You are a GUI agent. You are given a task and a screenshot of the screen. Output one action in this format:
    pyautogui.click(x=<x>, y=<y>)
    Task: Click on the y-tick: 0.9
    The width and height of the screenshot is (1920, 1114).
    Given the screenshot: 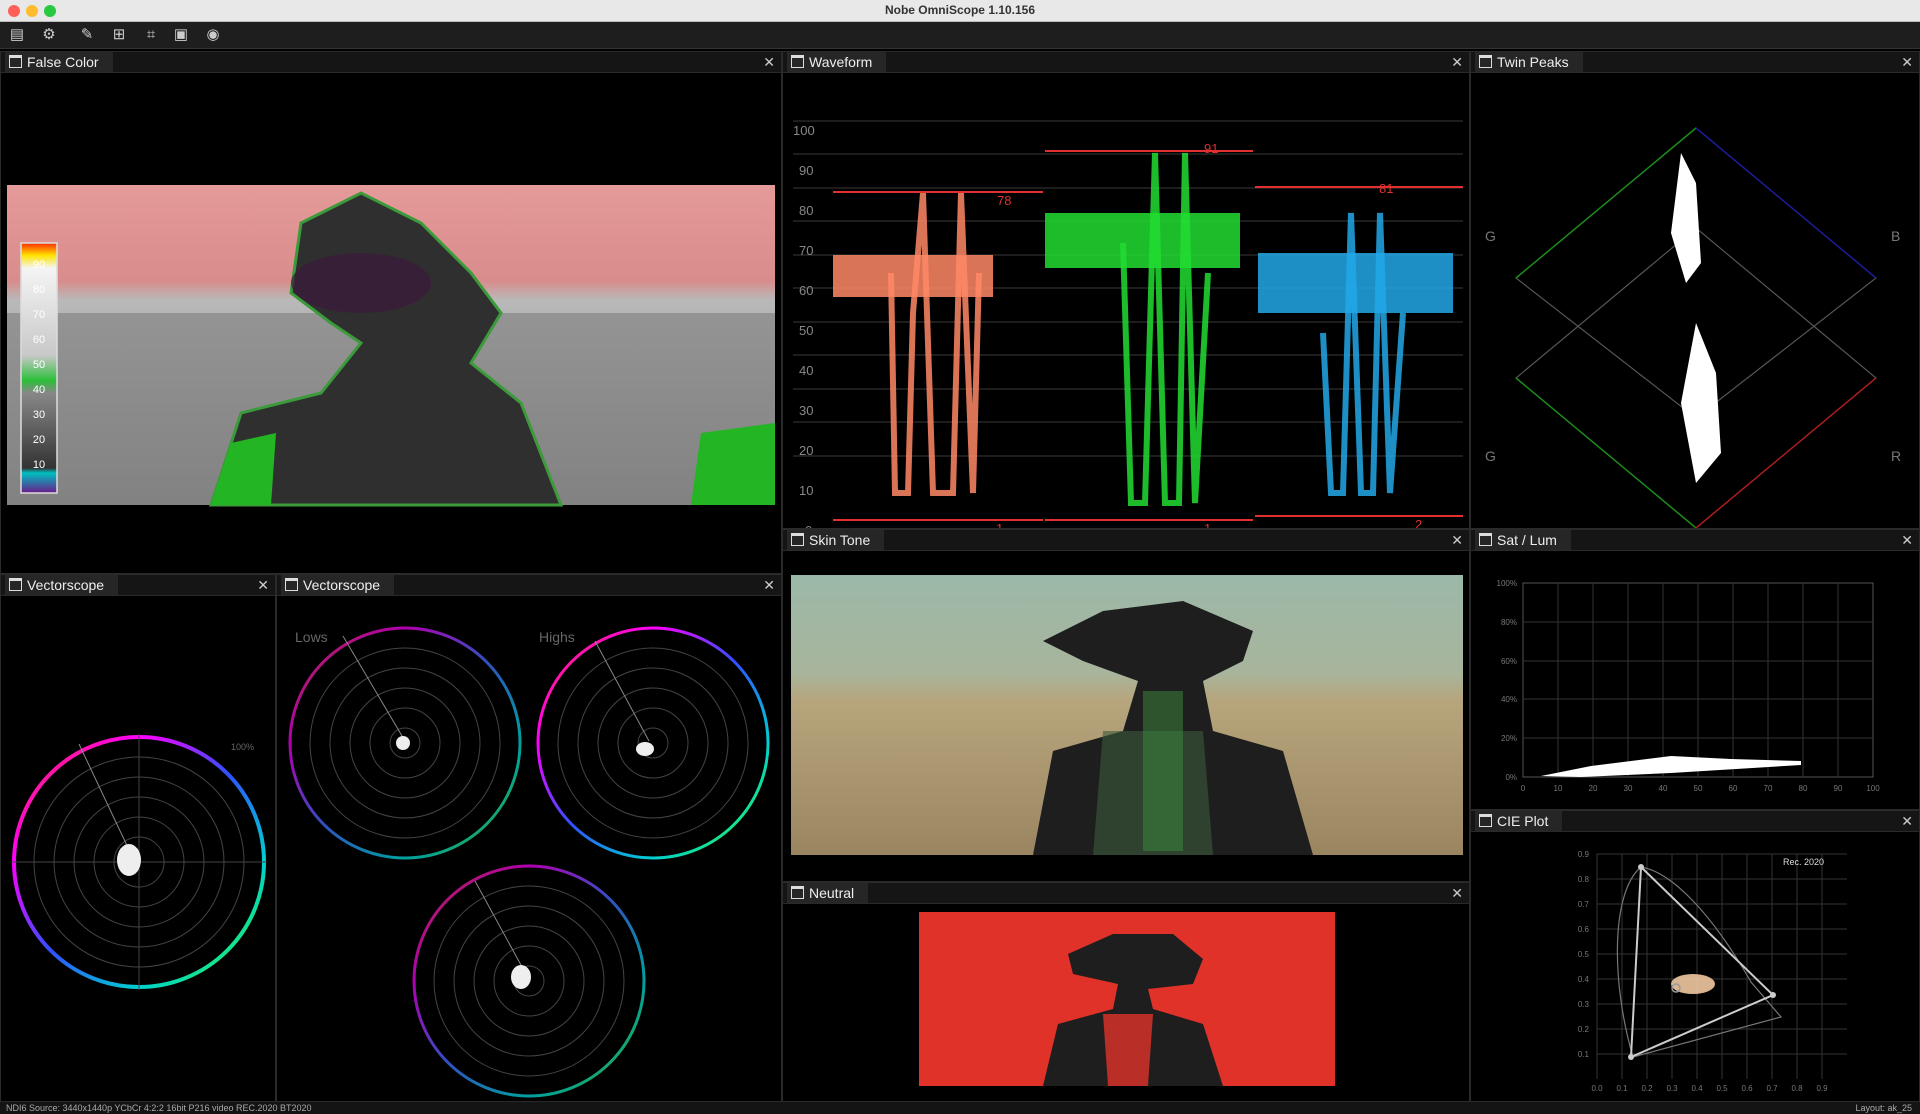 What is the action you would take?
    pyautogui.click(x=1584, y=854)
    